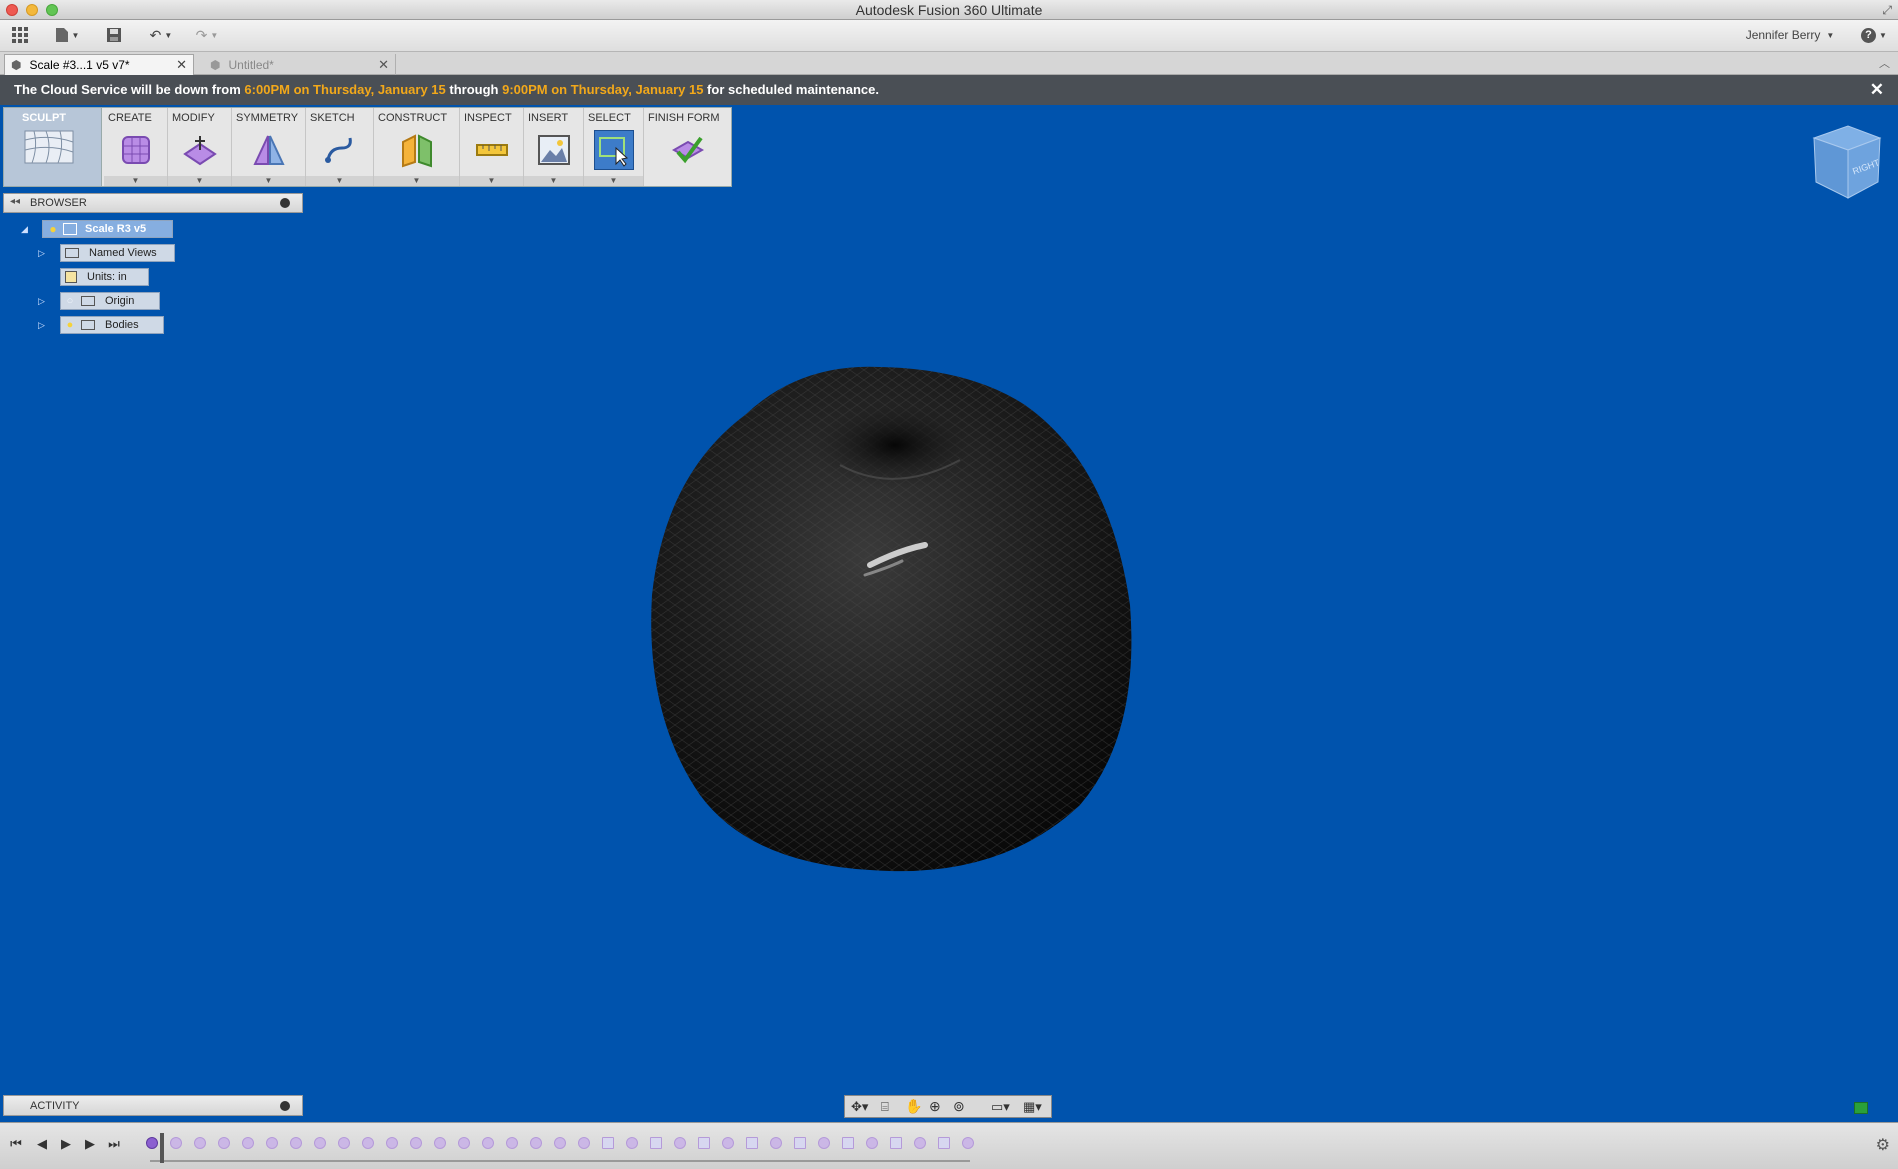 The image size is (1898, 1169). I want to click on expand-origin-icon: ▷, so click(42, 301).